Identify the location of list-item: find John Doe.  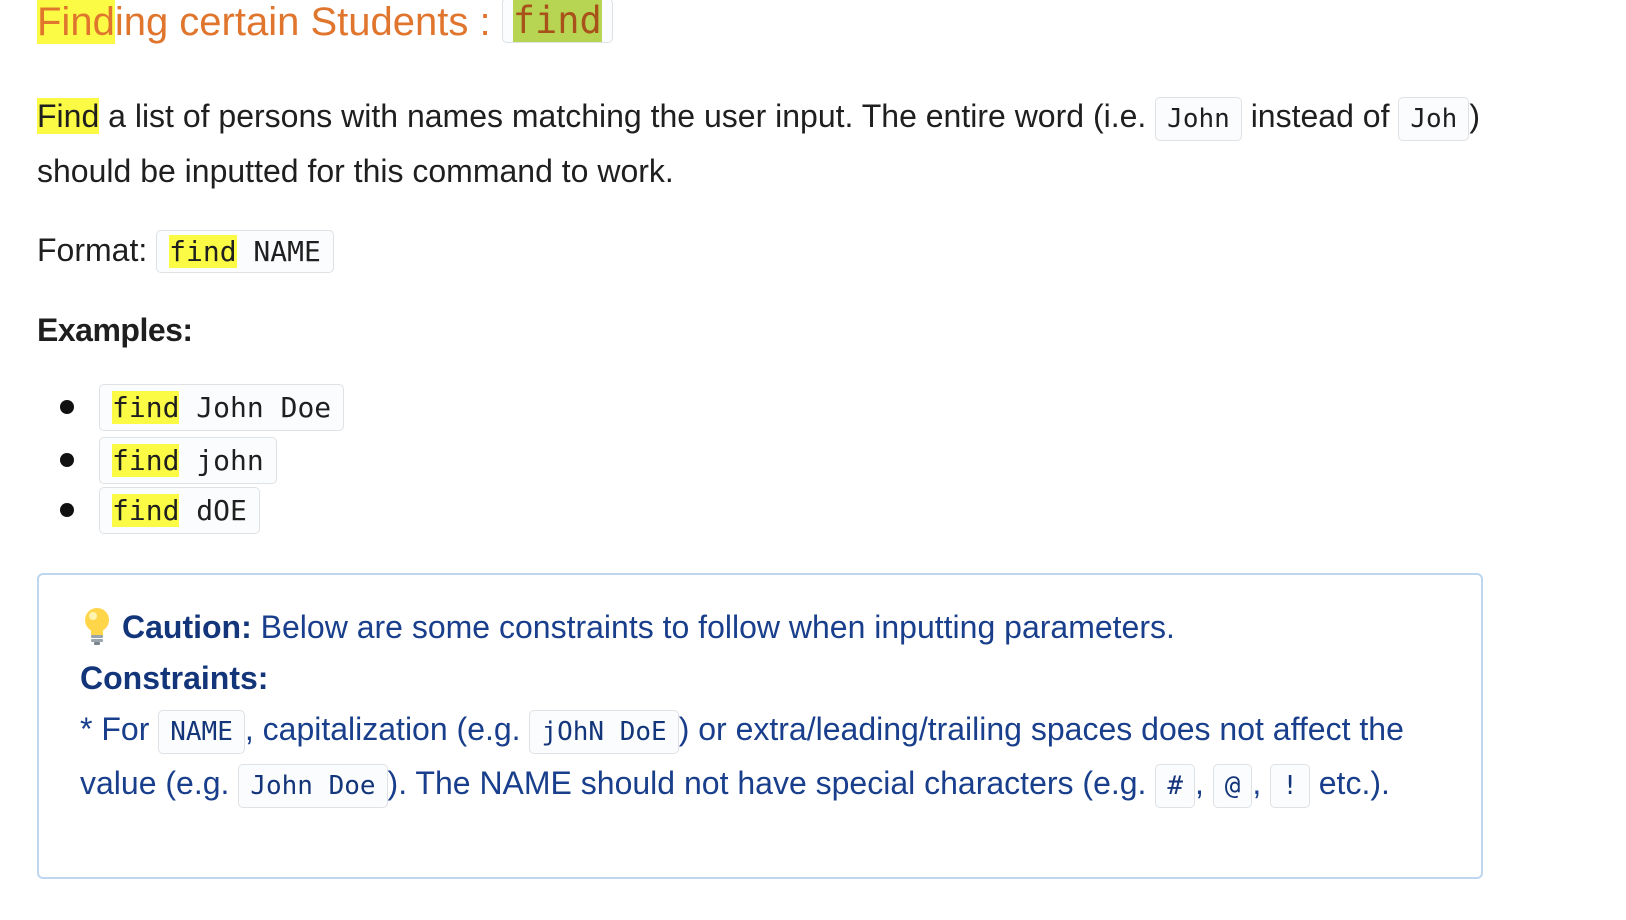
(202, 407).